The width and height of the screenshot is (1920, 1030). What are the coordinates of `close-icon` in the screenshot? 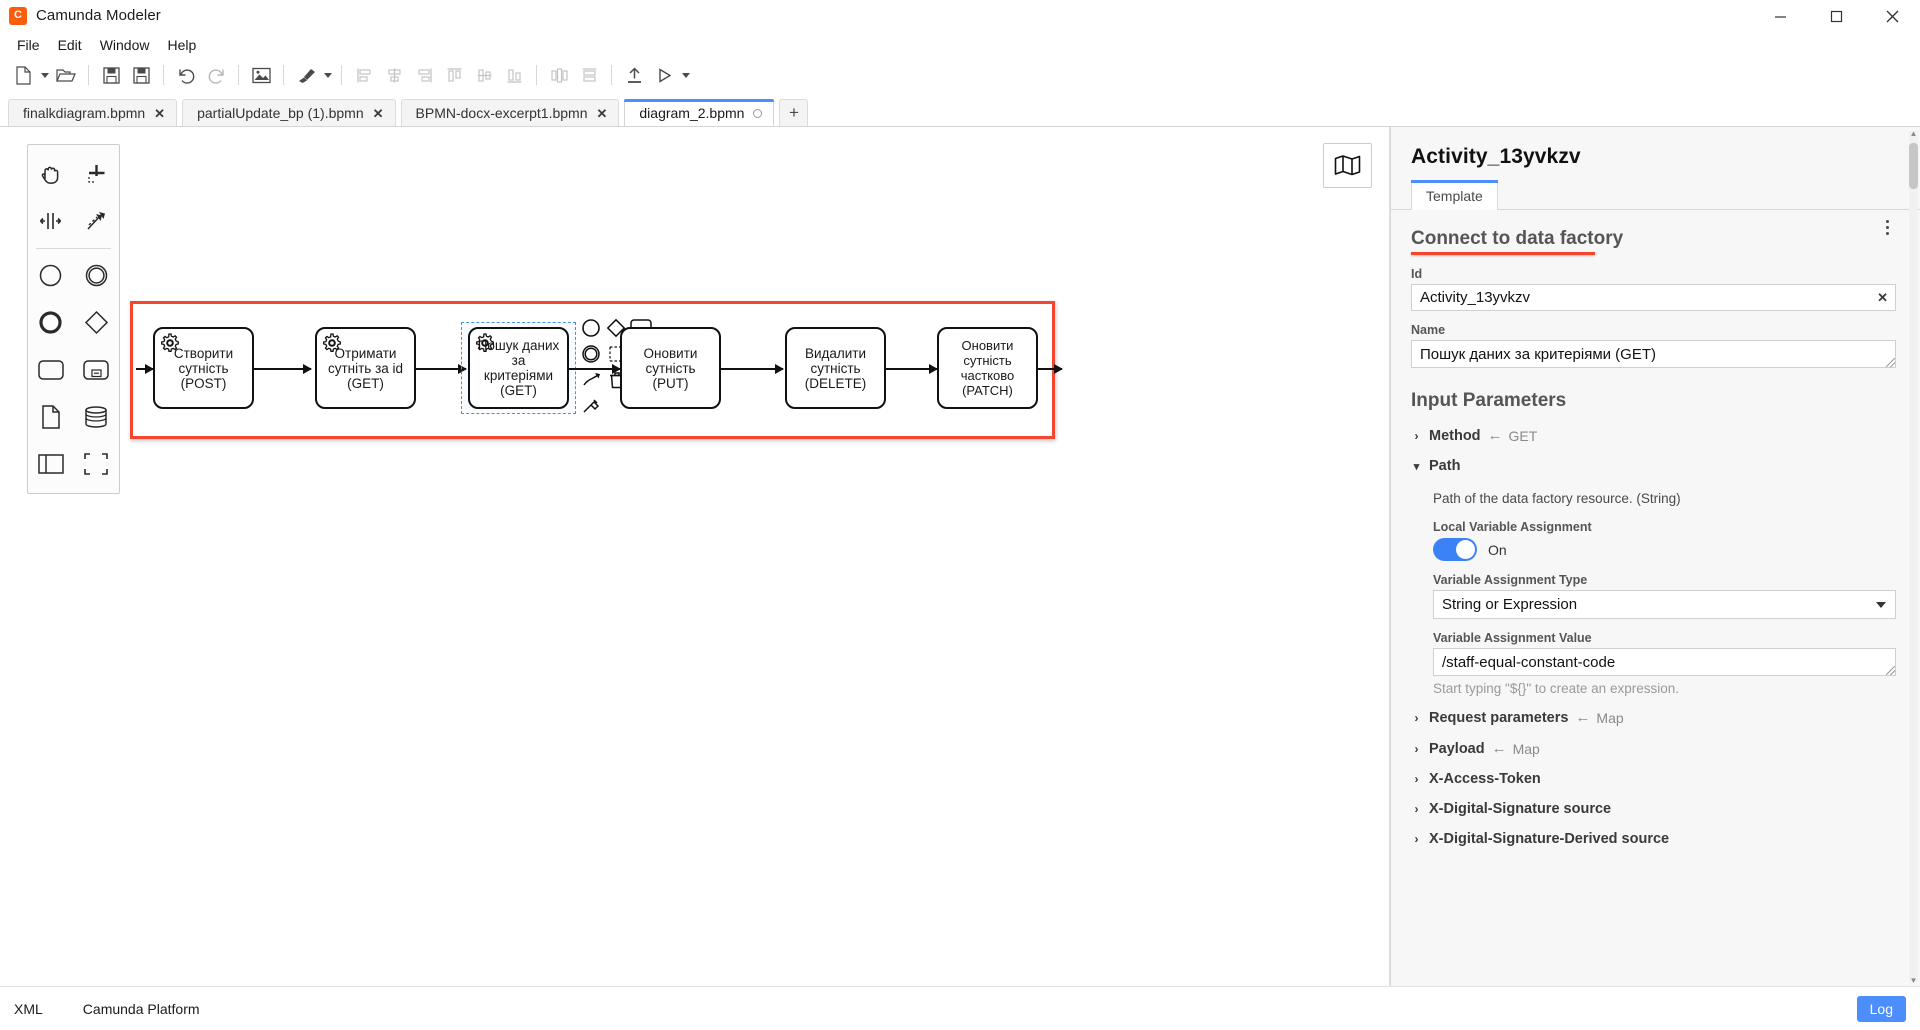 It's located at (1892, 16).